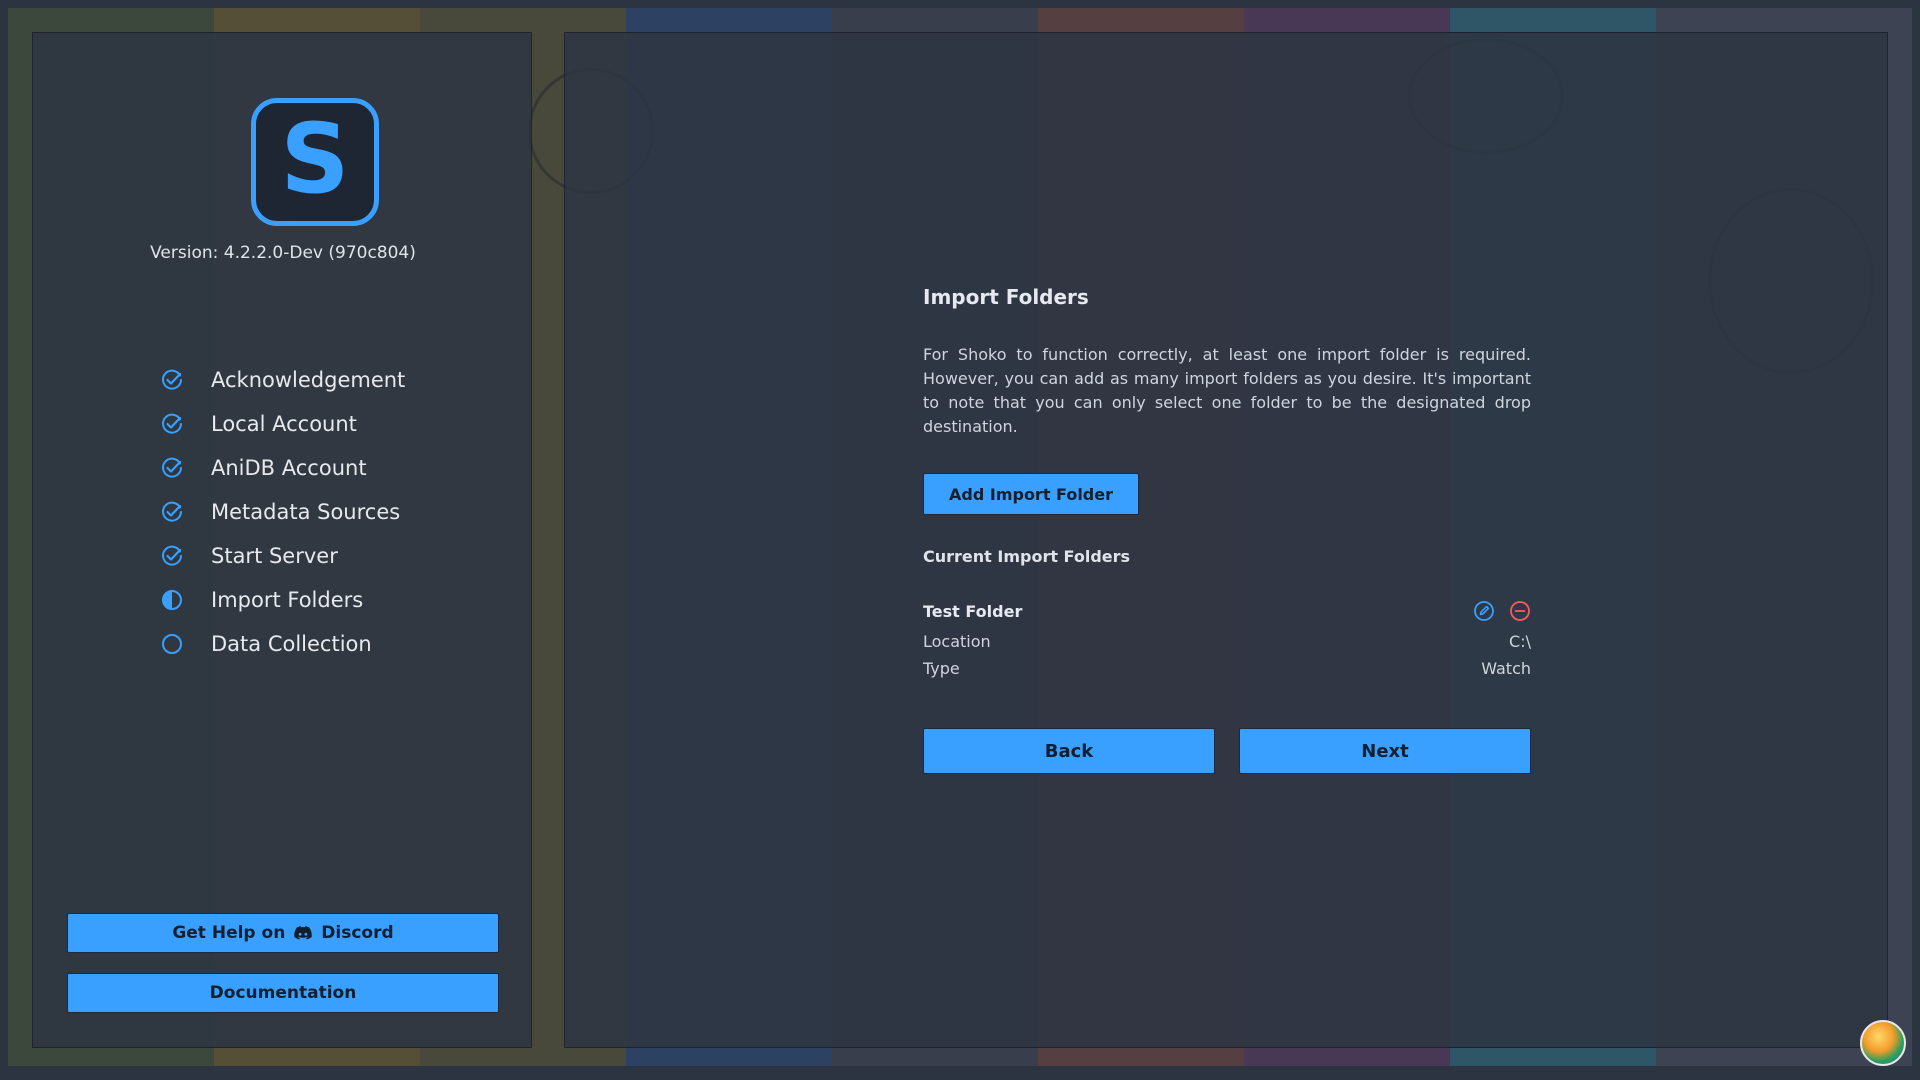 Image resolution: width=1920 pixels, height=1080 pixels. Describe the element at coordinates (357, 933) in the screenshot. I see `discord-help-suffix: Discord` at that location.